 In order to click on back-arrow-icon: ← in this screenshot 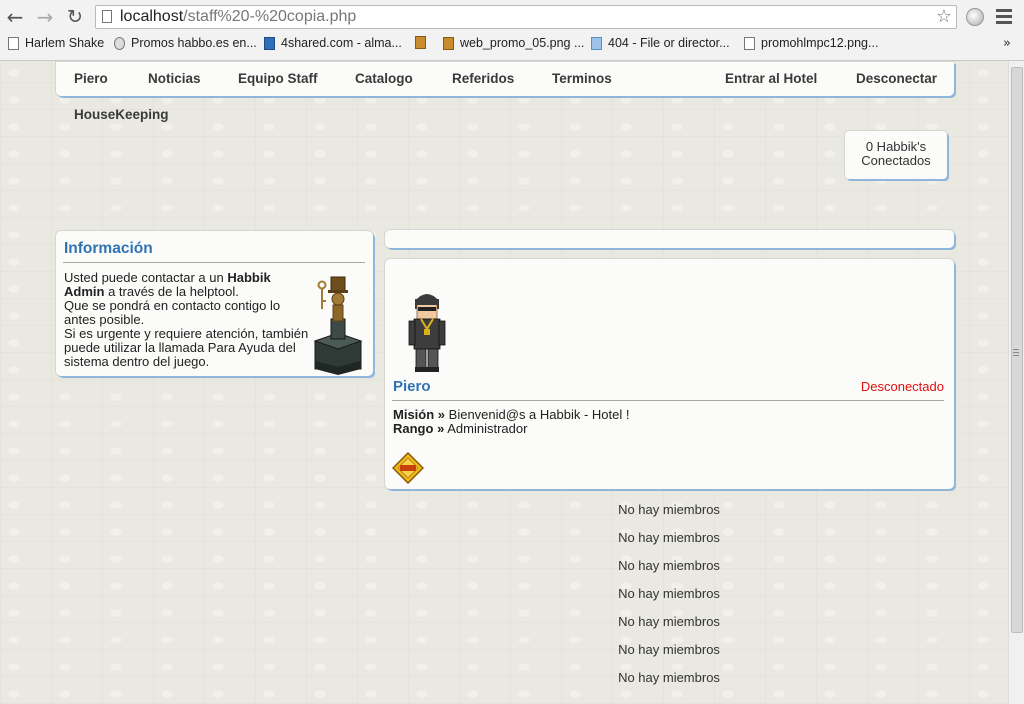, I will do `click(15, 17)`.